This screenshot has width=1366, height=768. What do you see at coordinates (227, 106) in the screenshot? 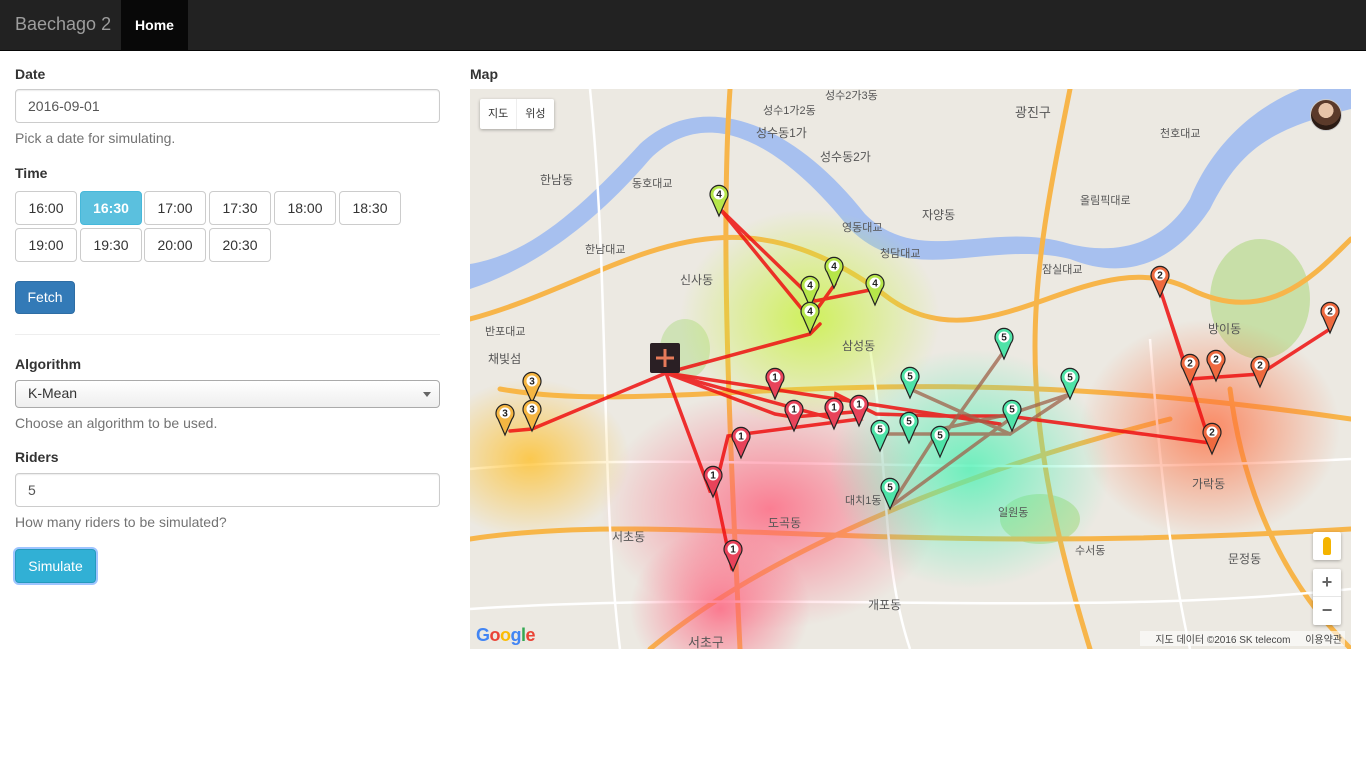
I see `date-input: 2016-09-01` at bounding box center [227, 106].